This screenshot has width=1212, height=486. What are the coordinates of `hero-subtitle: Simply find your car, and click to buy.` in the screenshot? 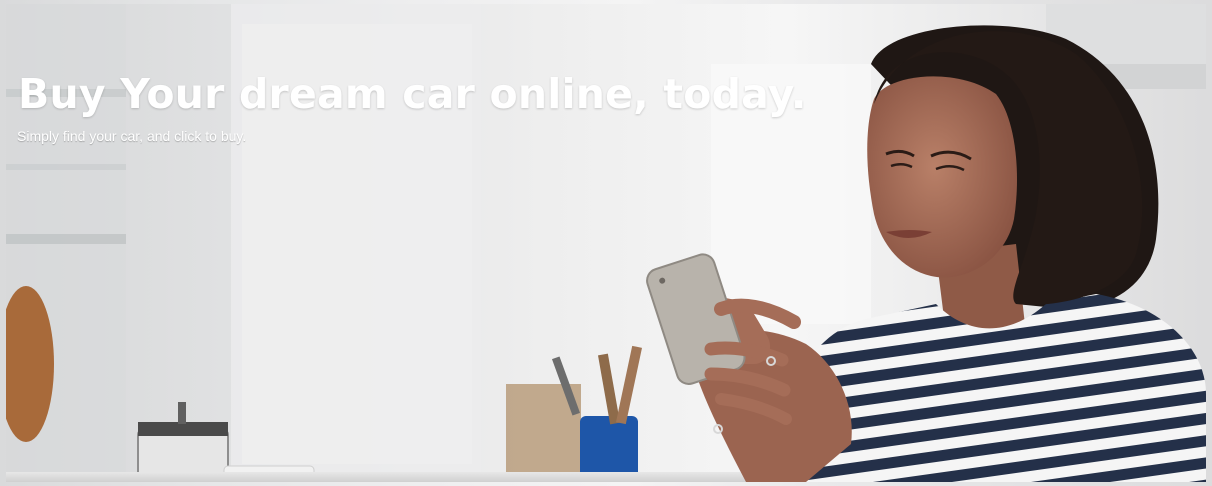 It's located at (132, 136).